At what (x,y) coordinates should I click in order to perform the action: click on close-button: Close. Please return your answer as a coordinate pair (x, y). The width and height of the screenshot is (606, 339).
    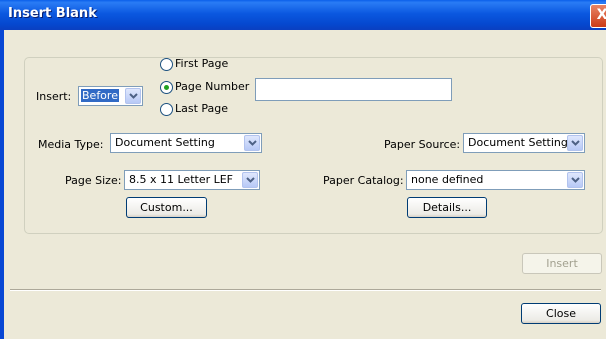
    Looking at the image, I should click on (561, 313).